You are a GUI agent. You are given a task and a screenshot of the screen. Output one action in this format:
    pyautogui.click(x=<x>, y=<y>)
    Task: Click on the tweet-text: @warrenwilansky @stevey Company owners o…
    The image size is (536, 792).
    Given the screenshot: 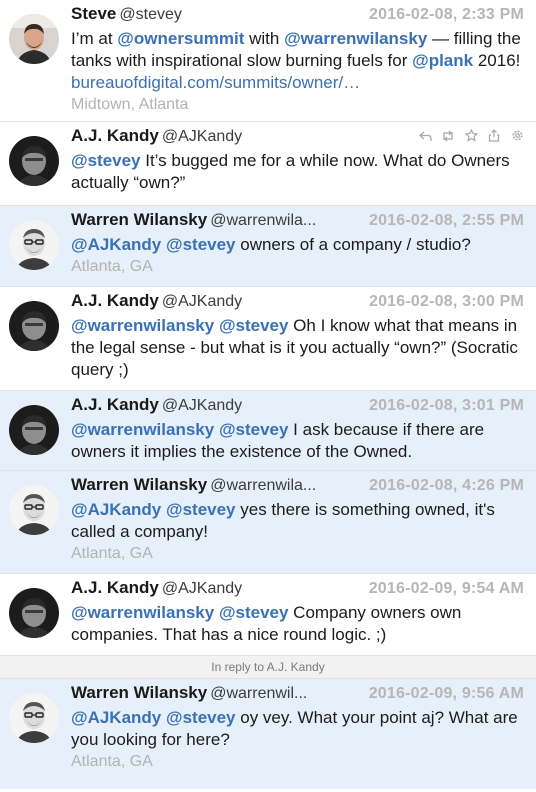 What is the action you would take?
    pyautogui.click(x=298, y=624)
    